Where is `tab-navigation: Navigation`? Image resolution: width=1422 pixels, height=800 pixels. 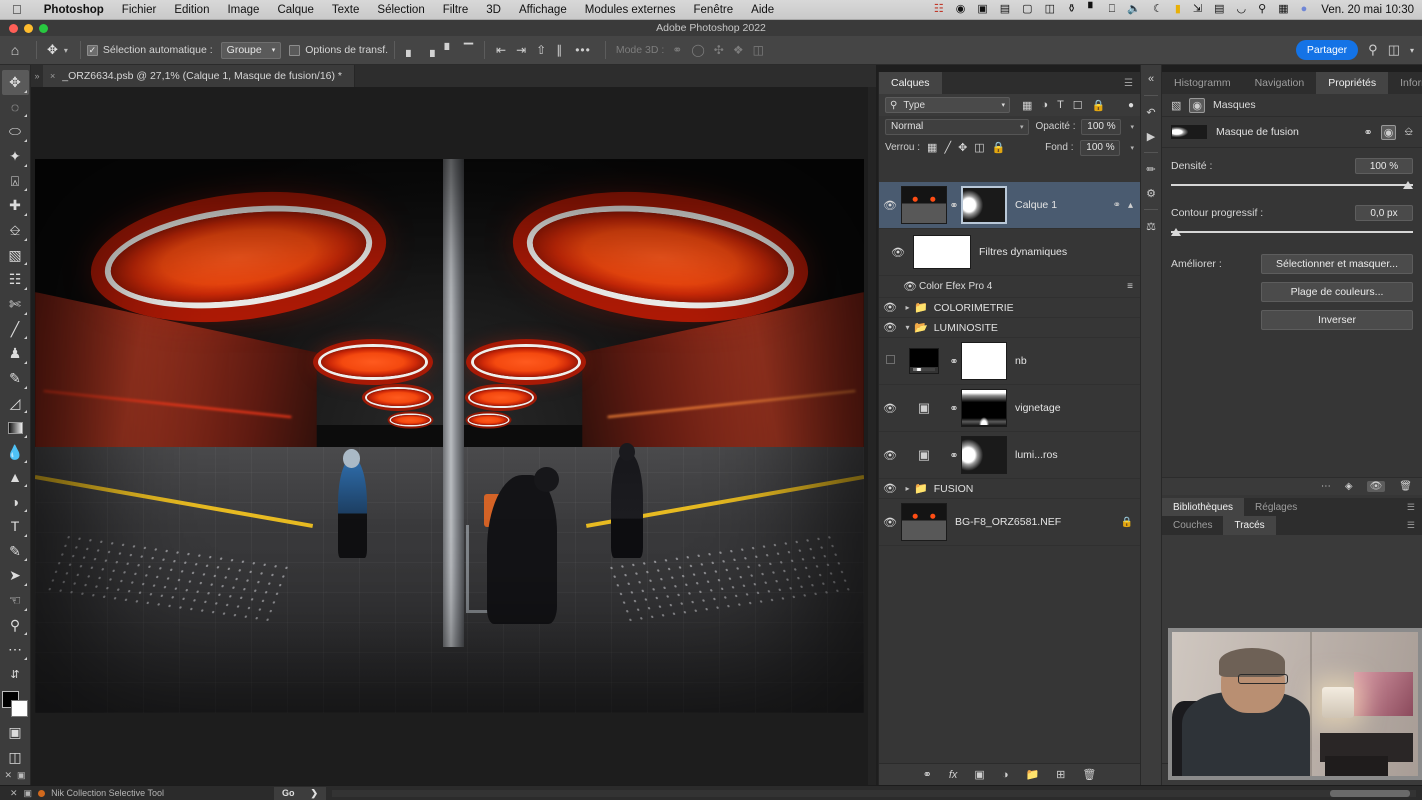
tab-navigation: Navigation is located at coordinates (1280, 83).